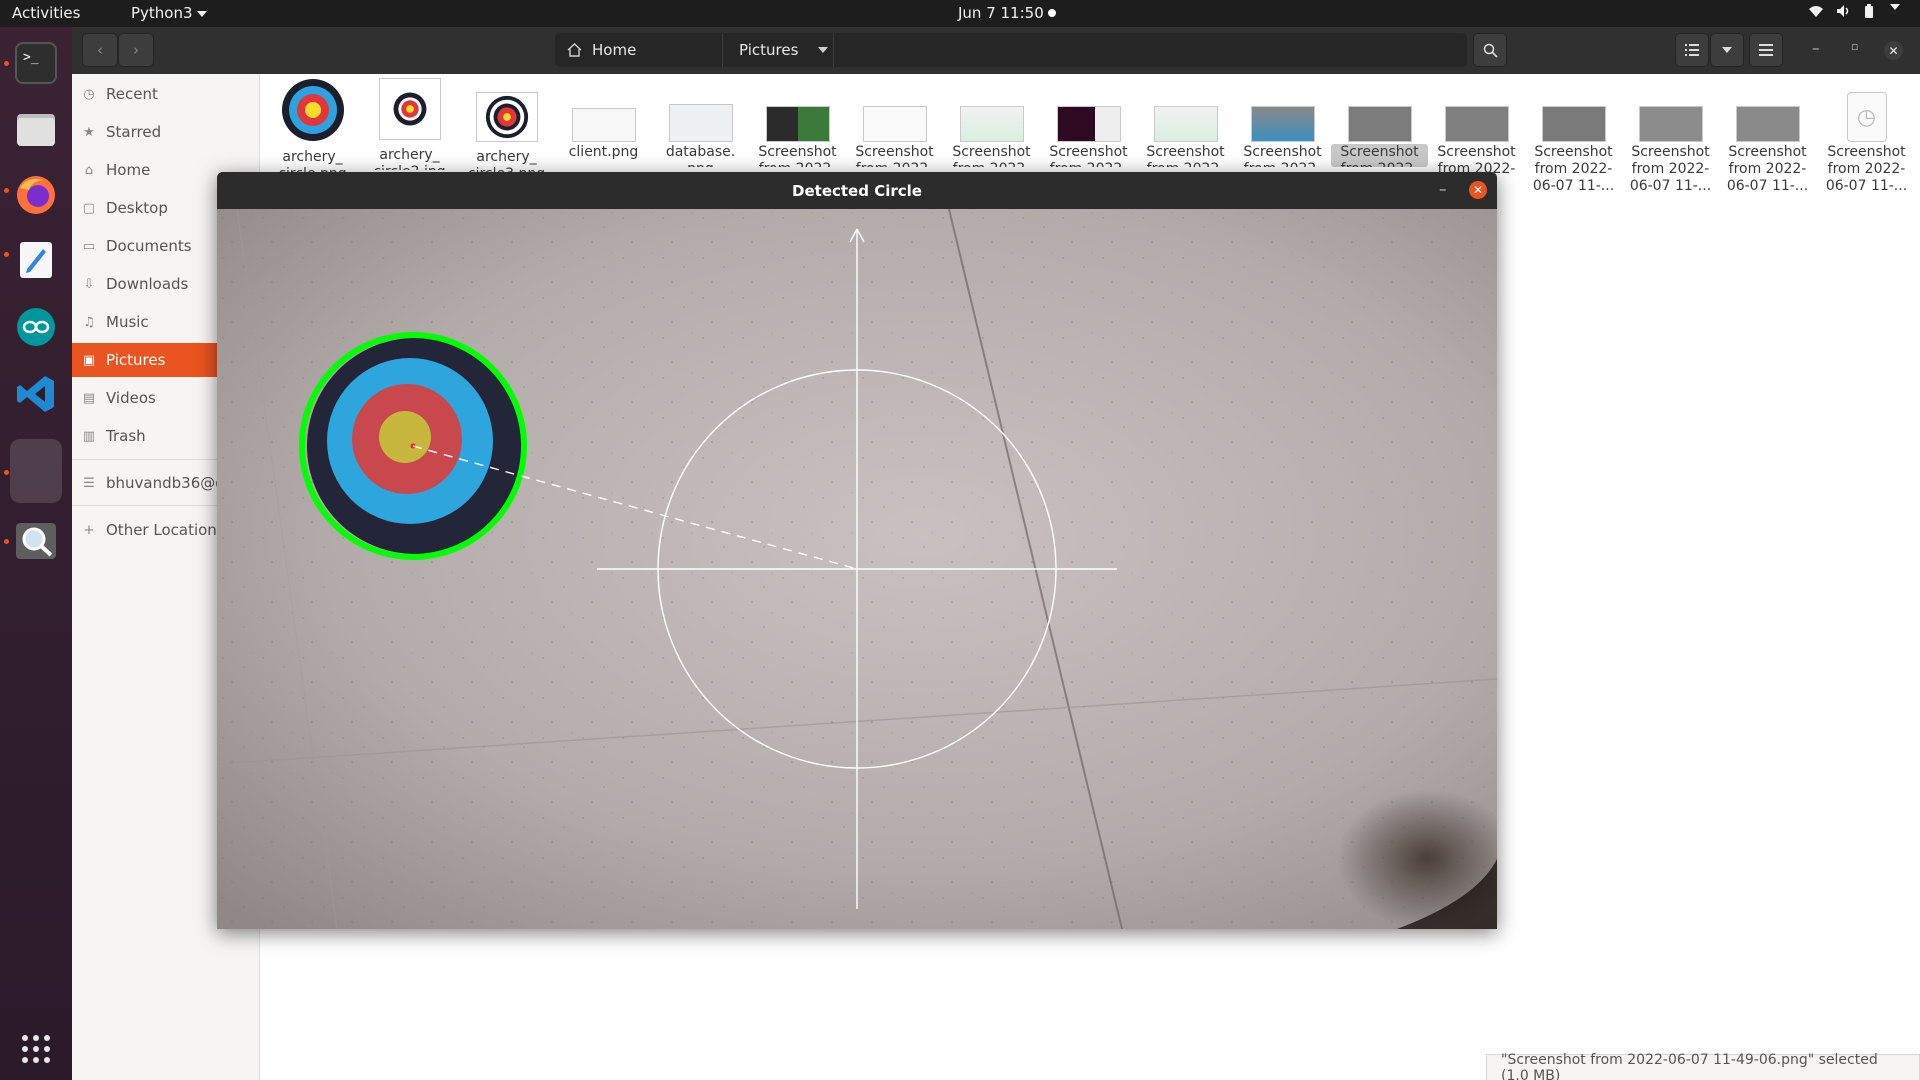 The image size is (1920, 1080). Describe the element at coordinates (1854, 46) in the screenshot. I see `maximize-icon: ▫` at that location.